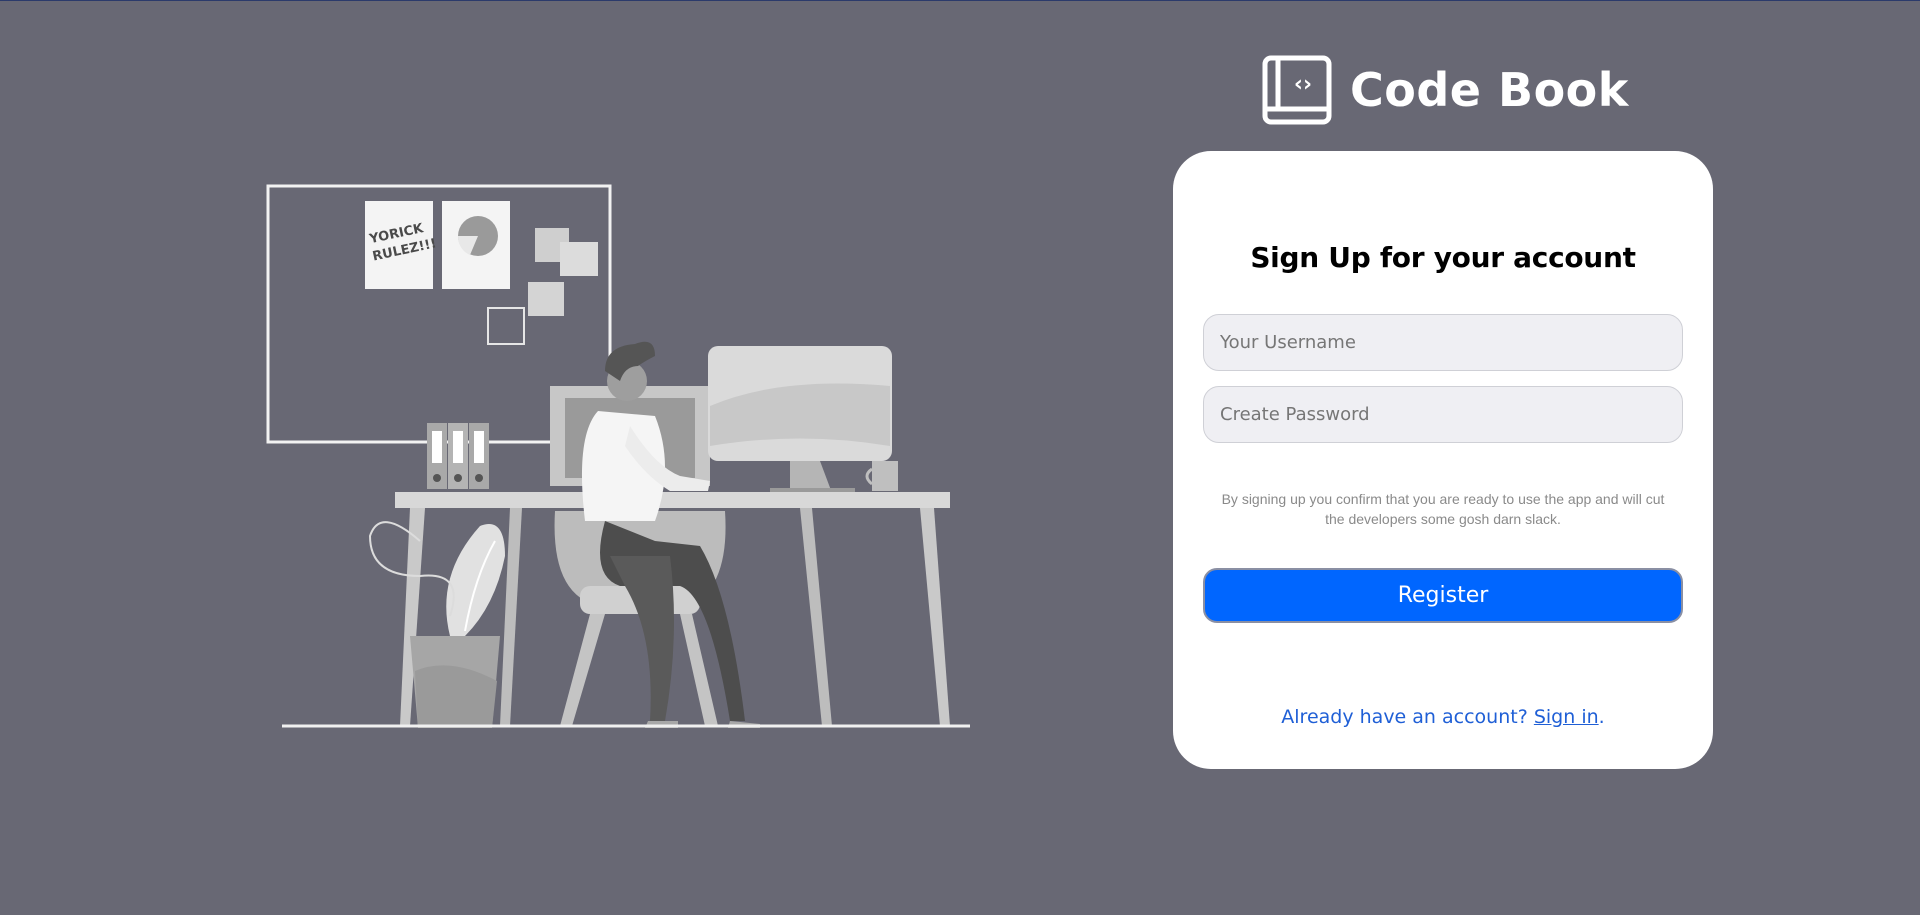 The image size is (1920, 915). I want to click on code-brackets-glyph: ‹›, so click(1303, 84).